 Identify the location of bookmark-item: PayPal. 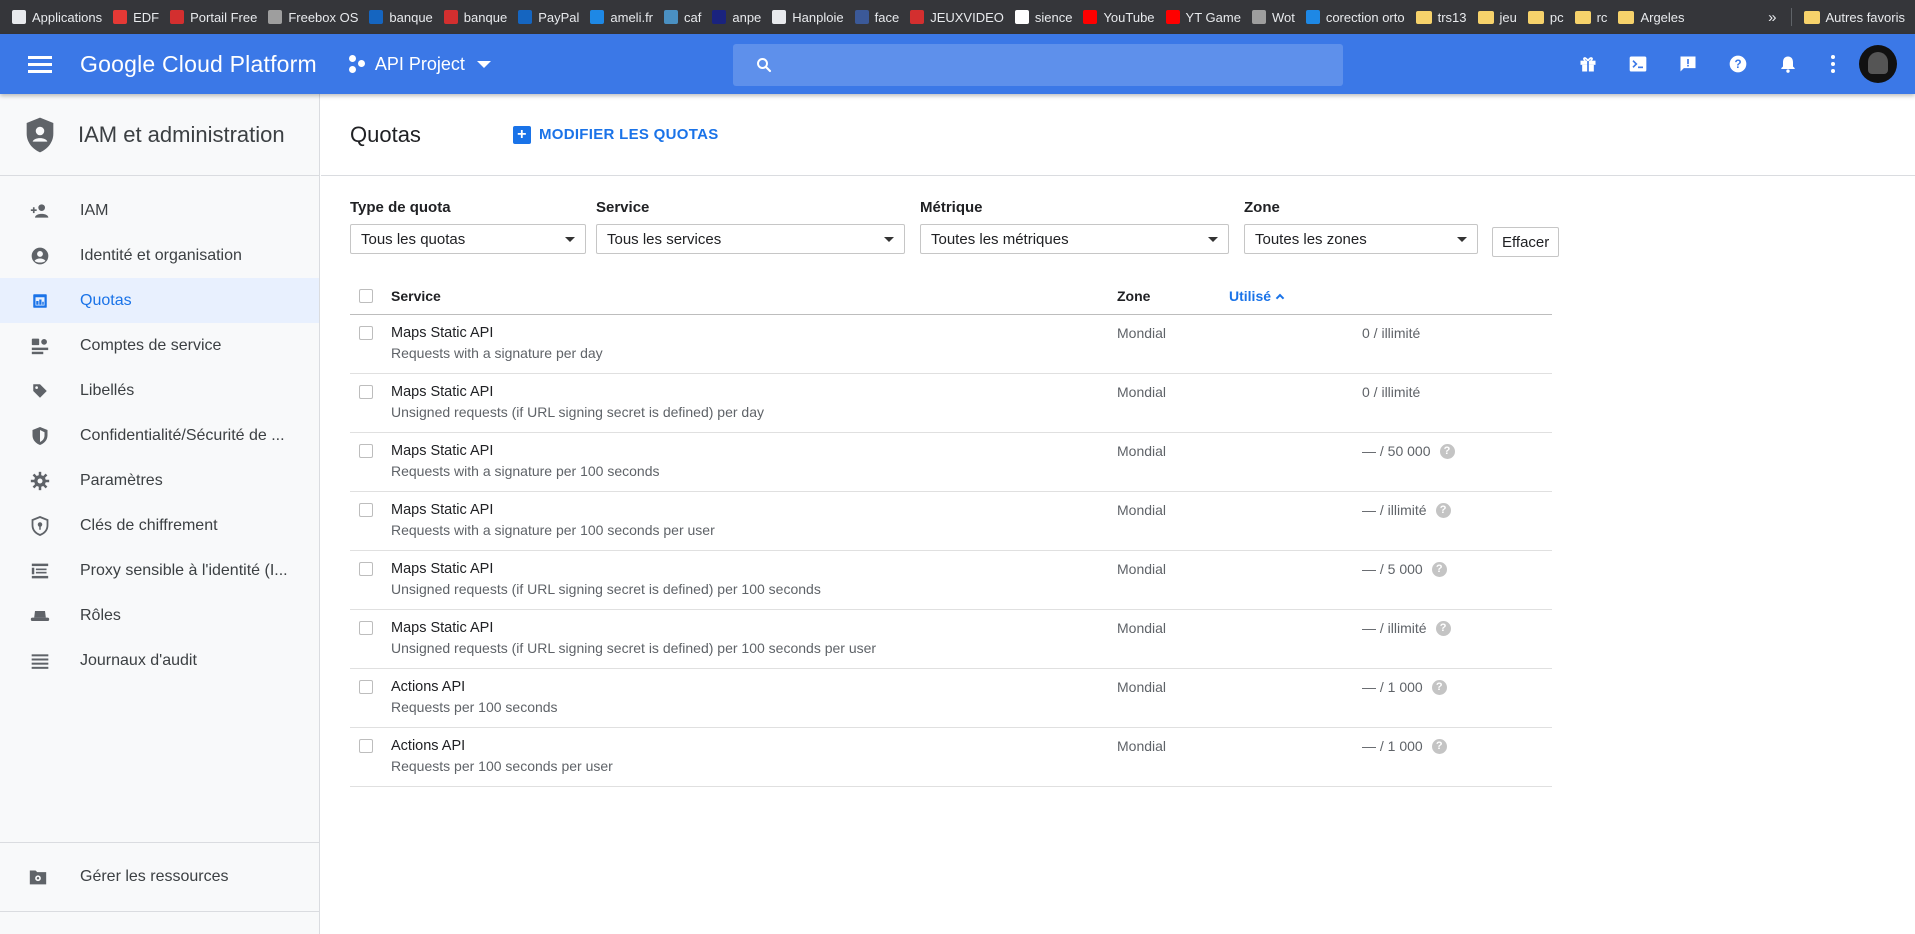
(548, 17).